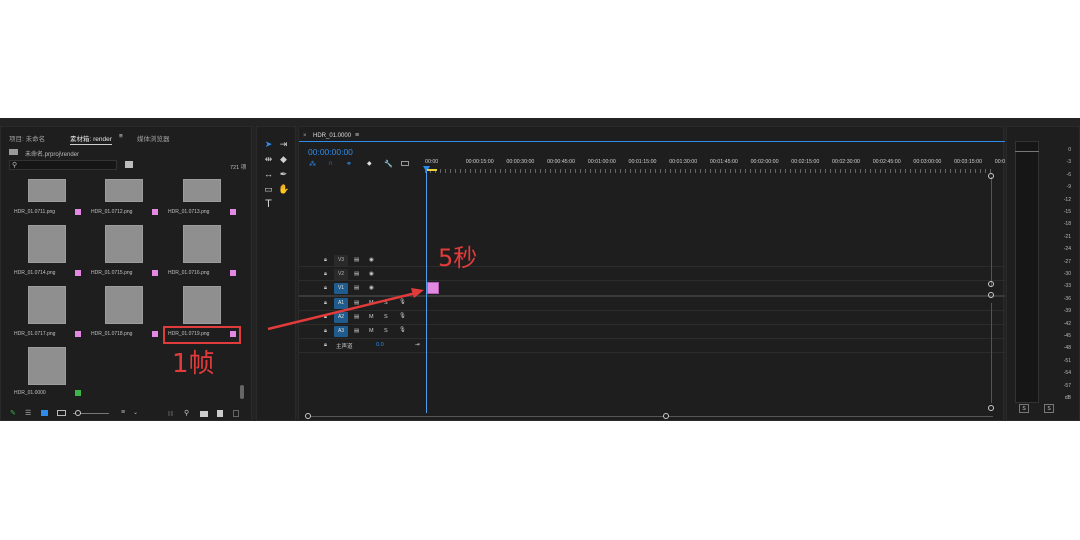 Image resolution: width=1080 pixels, height=540 pixels. I want to click on annotation-duration: 5秒, so click(458, 258).